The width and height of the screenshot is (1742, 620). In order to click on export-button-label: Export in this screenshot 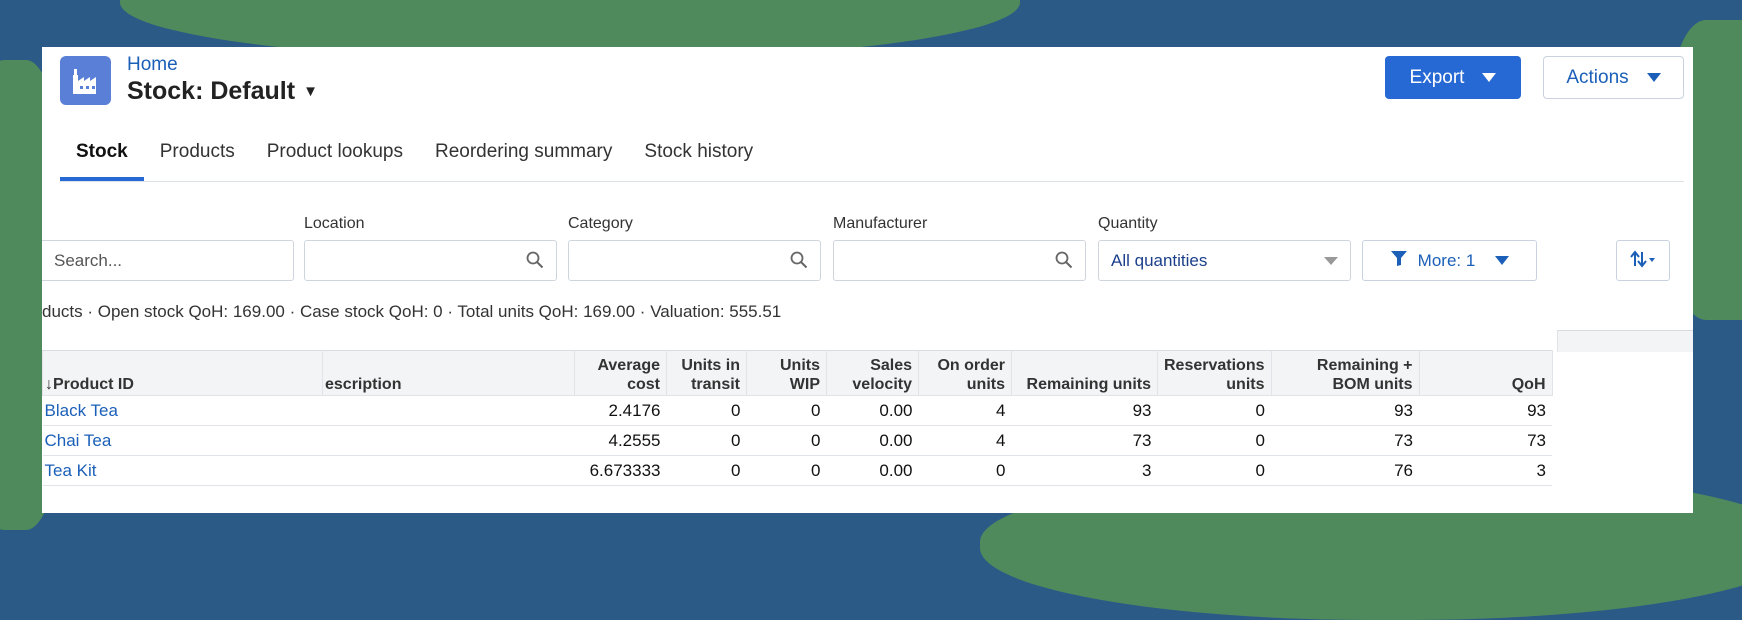, I will do `click(1437, 77)`.